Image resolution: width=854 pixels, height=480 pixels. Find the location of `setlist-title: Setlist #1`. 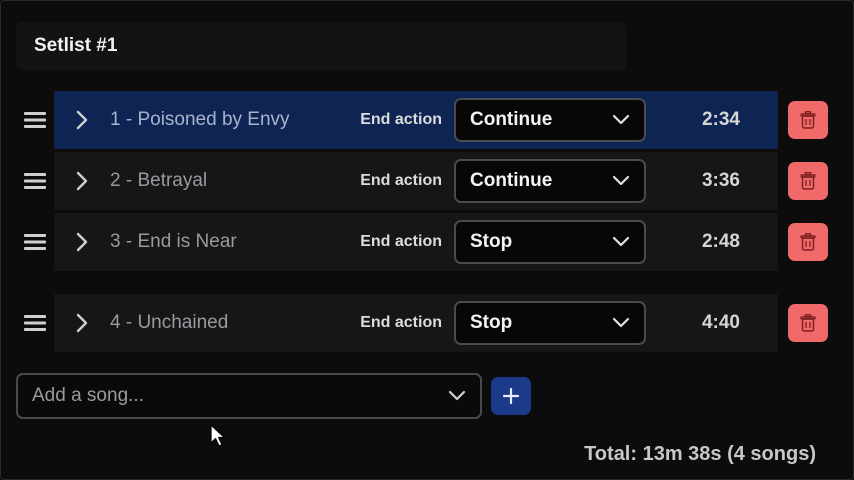

setlist-title: Setlist #1 is located at coordinates (321, 46).